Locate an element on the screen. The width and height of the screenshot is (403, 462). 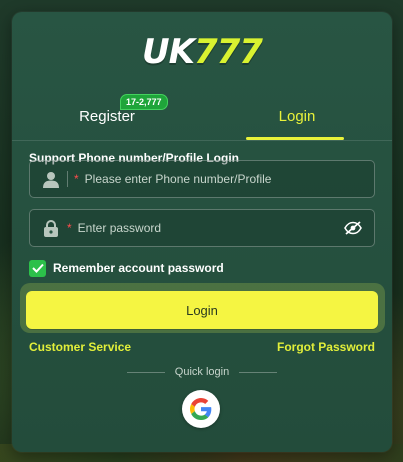
quick-login-divider: Quick login is located at coordinates (202, 372).